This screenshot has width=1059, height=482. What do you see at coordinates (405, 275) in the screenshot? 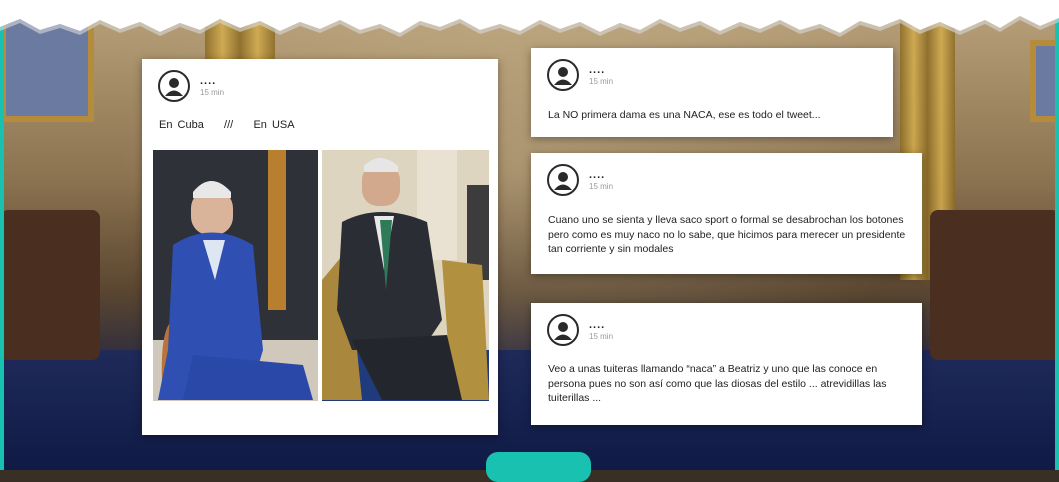
I see `photo-en-usa` at bounding box center [405, 275].